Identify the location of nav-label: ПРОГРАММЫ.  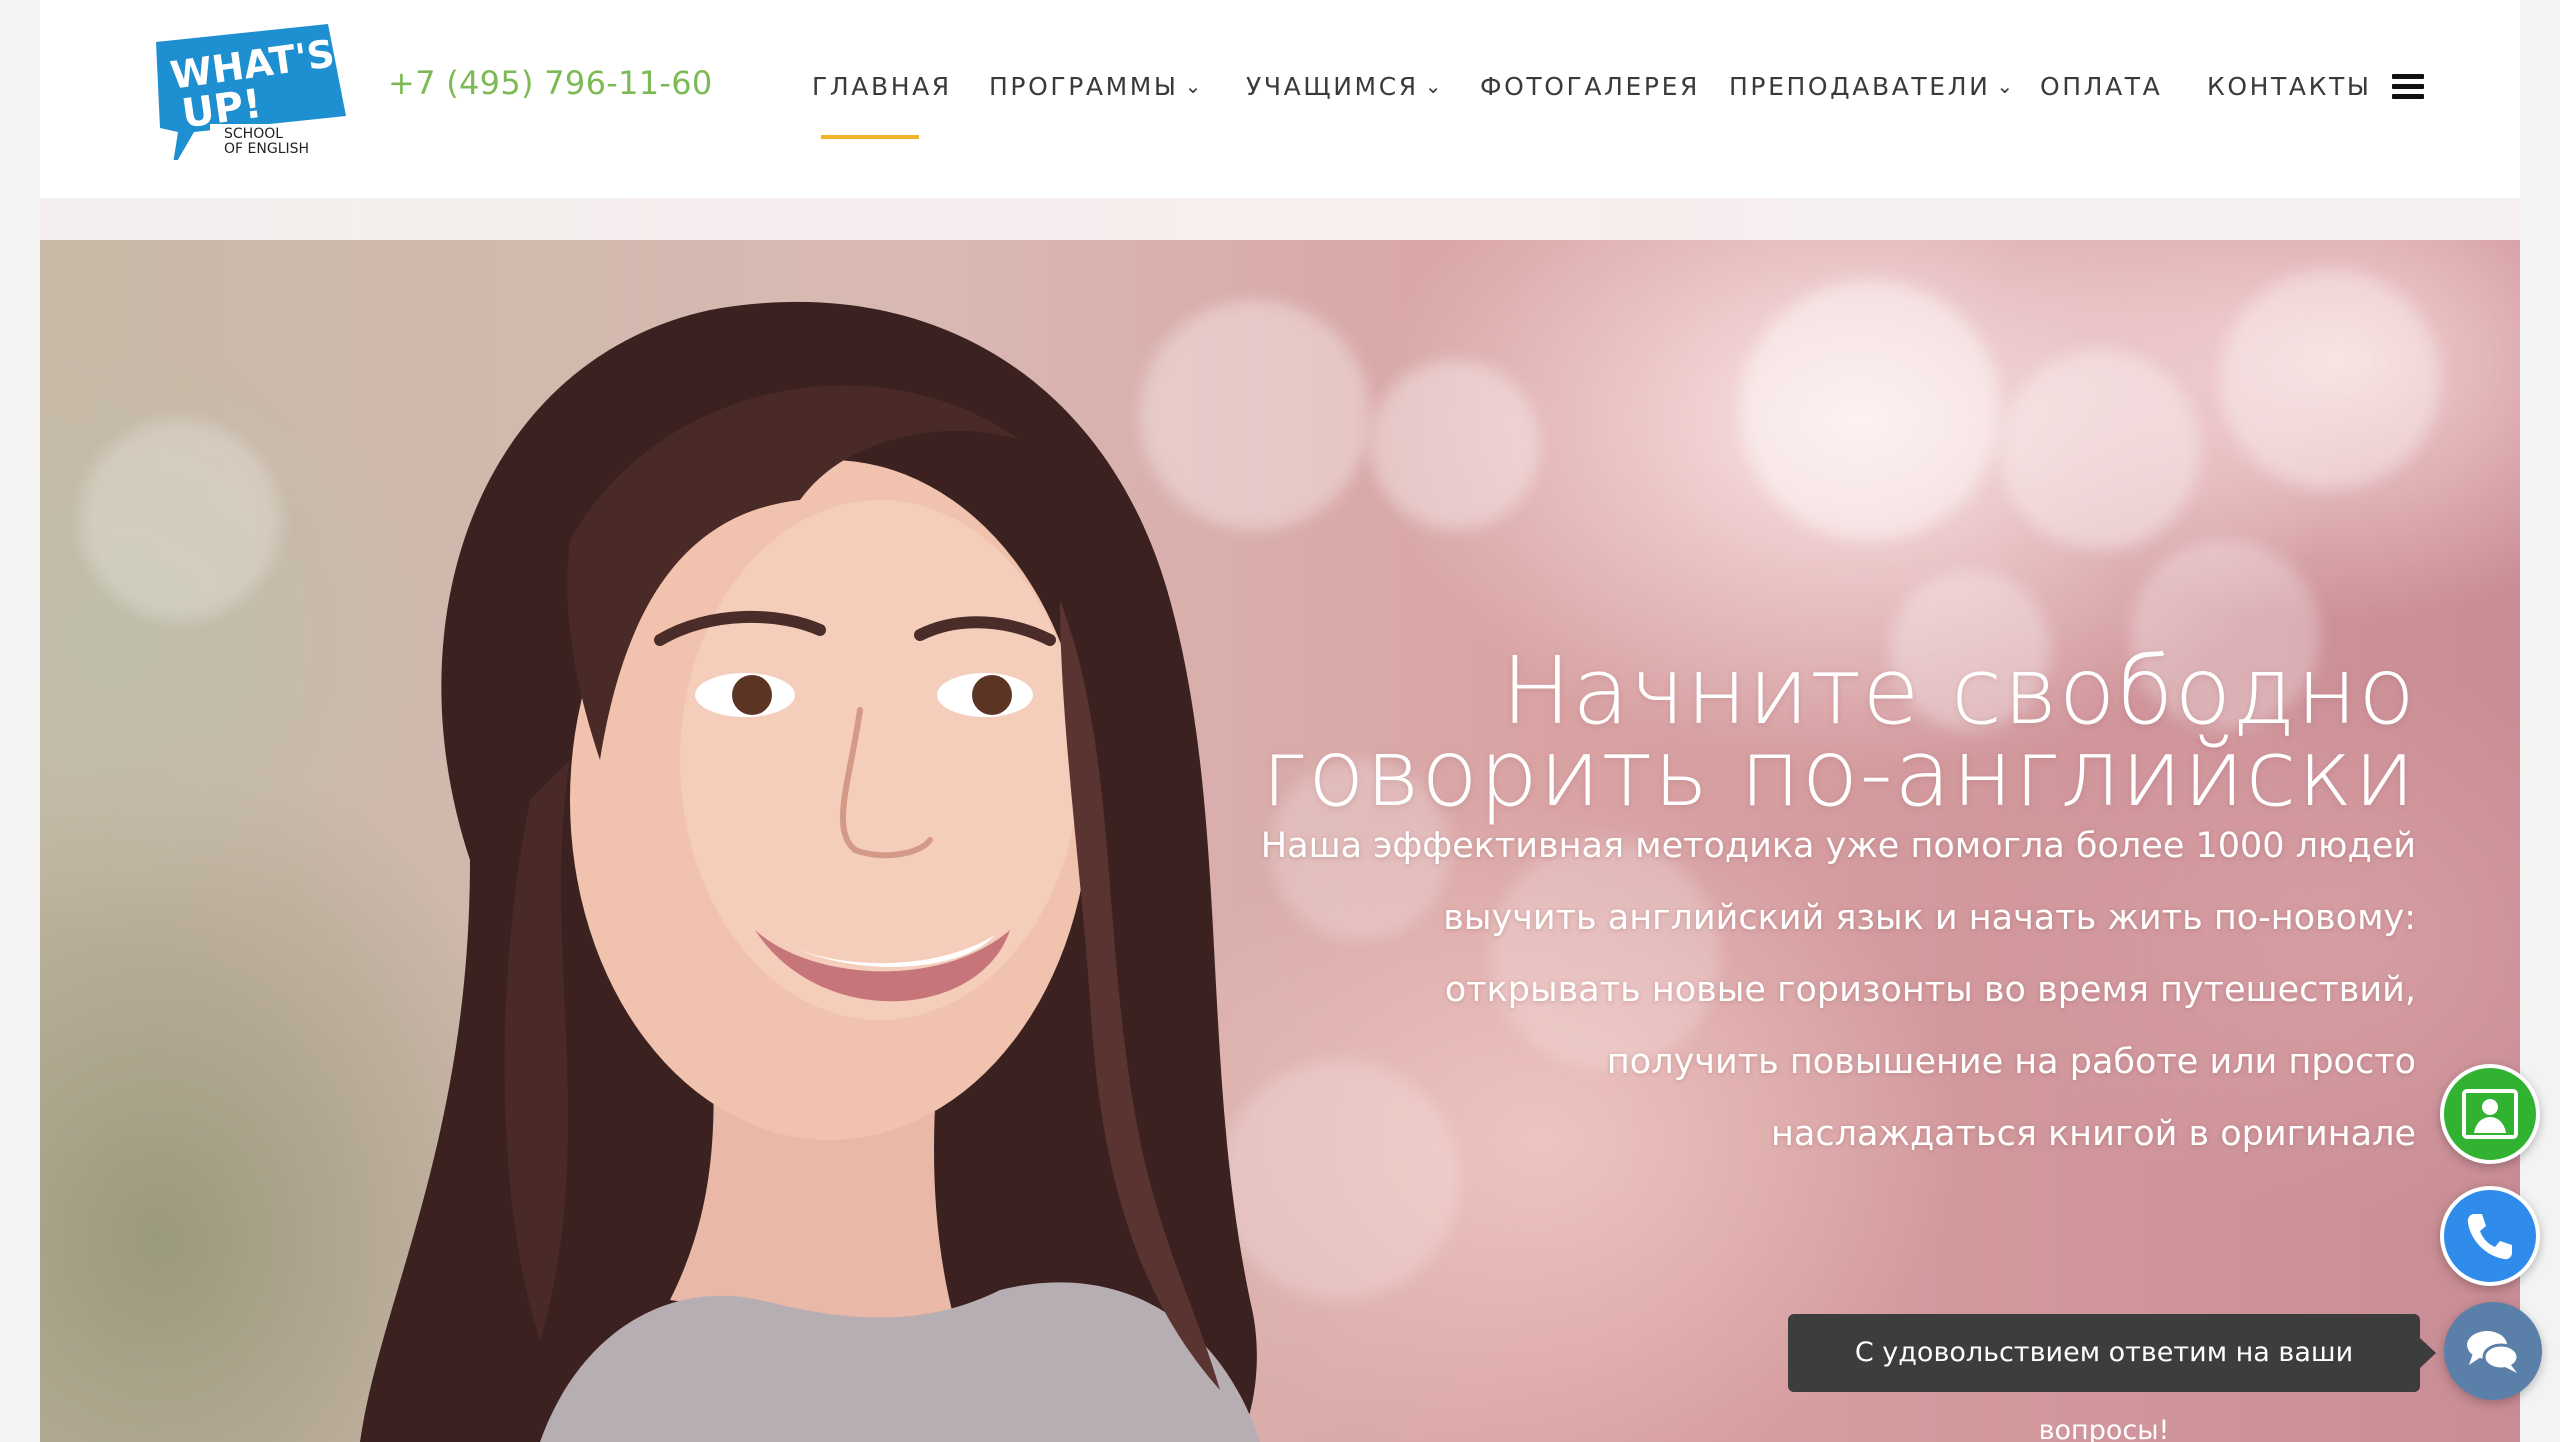
(1084, 86).